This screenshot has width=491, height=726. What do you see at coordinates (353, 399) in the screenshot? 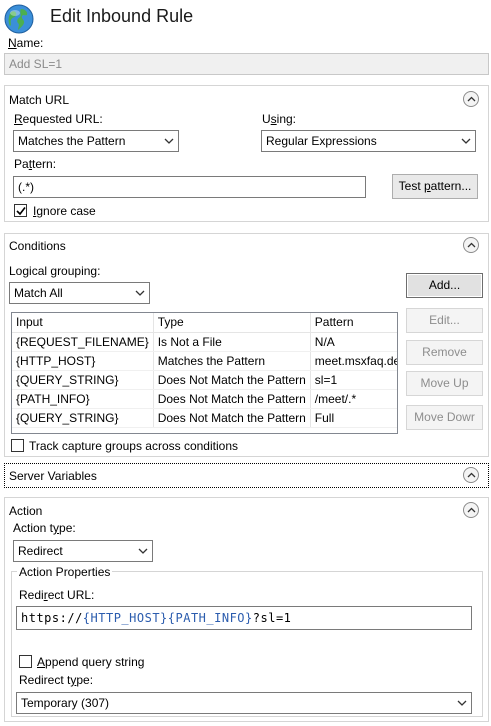
I see `cell-pattern: /meet/.*` at bounding box center [353, 399].